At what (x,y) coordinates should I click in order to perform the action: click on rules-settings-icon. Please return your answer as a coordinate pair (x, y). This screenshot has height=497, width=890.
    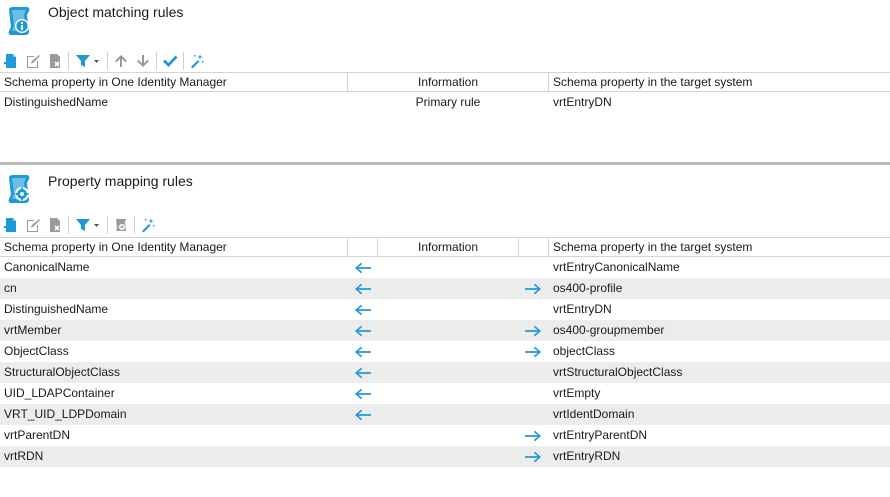
    Looking at the image, I should click on (19, 189).